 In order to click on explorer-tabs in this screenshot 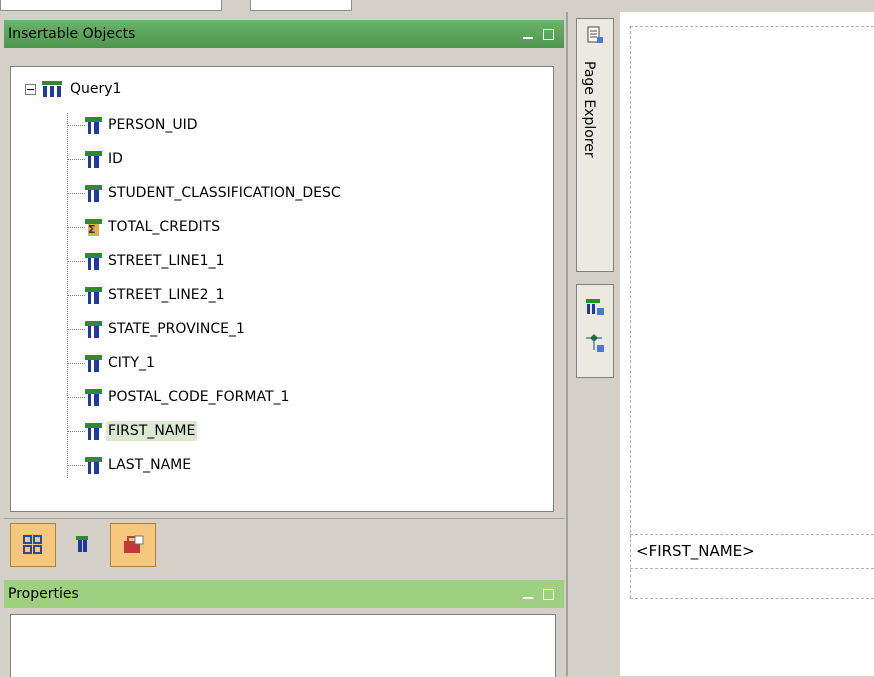, I will do `click(595, 331)`.